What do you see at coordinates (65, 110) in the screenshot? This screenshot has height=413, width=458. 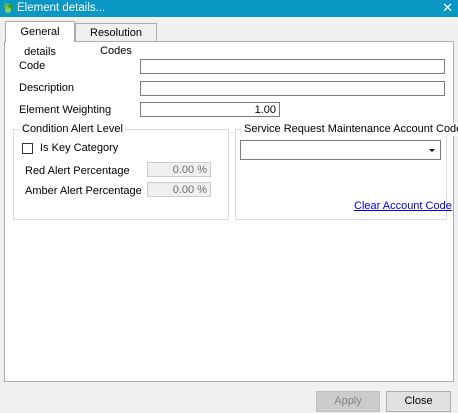 I see `element-weighting-label: Element Weighting` at bounding box center [65, 110].